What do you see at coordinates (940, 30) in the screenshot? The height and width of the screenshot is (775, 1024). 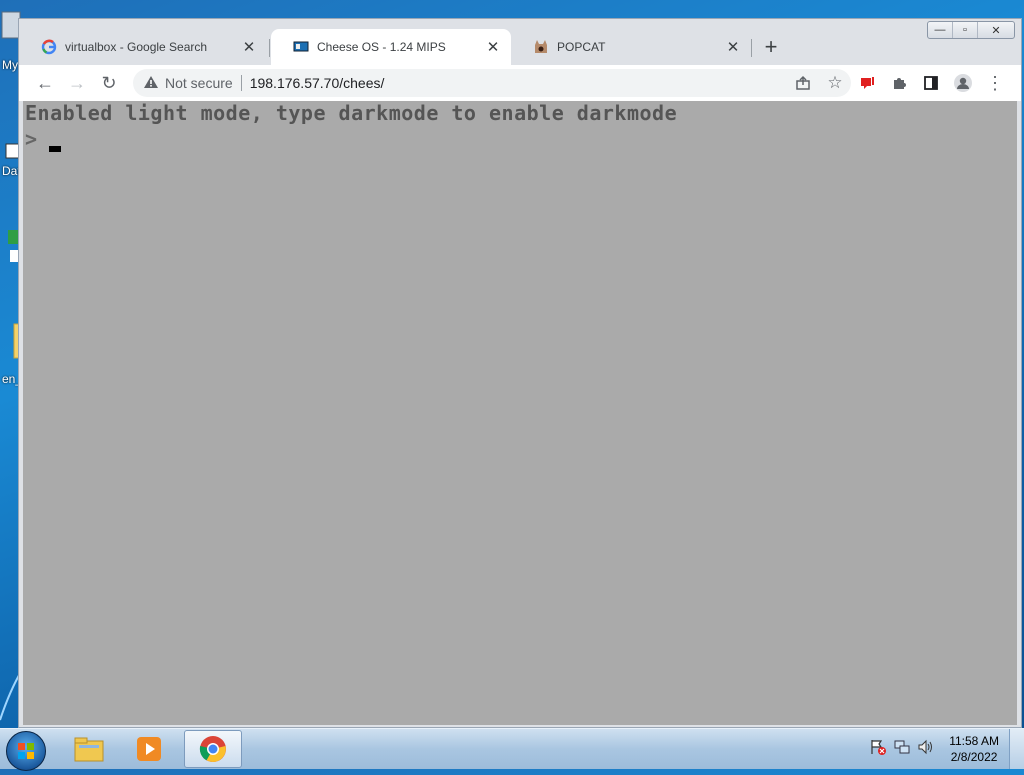 I see `minimize-button: —` at bounding box center [940, 30].